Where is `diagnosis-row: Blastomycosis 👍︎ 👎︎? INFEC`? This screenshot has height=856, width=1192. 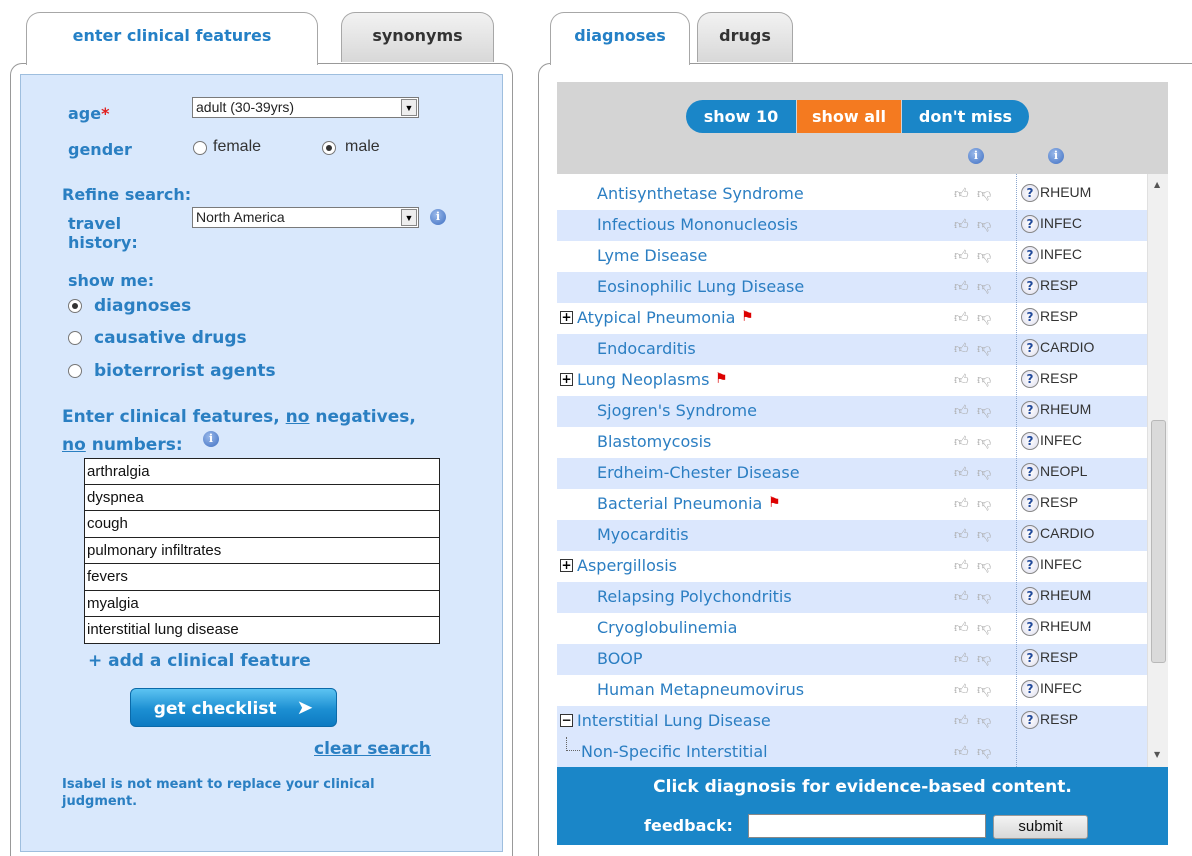 diagnosis-row: Blastomycosis 👍︎ 👎︎? INFEC is located at coordinates (852, 442).